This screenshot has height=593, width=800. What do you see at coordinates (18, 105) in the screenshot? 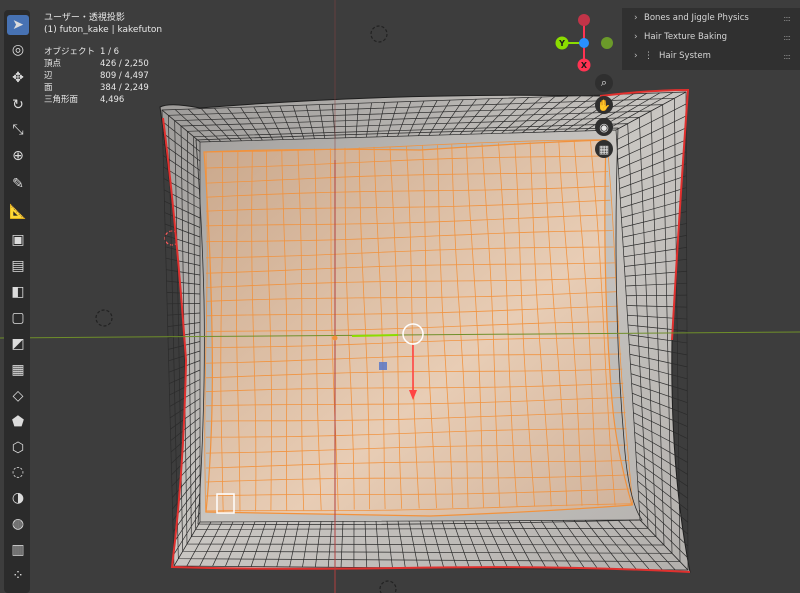
I see `rotate-tool-icon: ↻` at bounding box center [18, 105].